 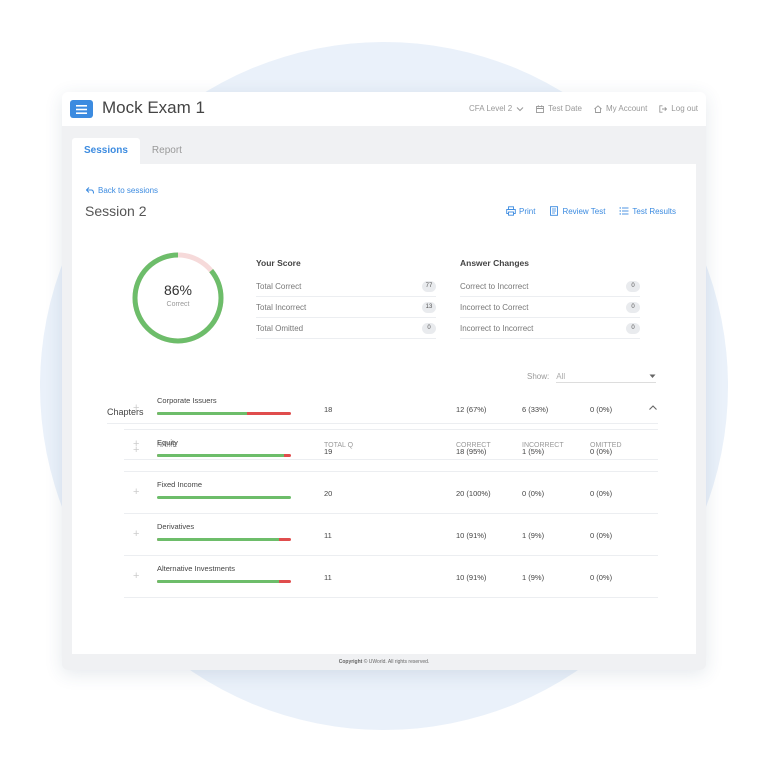 What do you see at coordinates (429, 286) in the screenshot?
I see `stat-badge: 77` at bounding box center [429, 286].